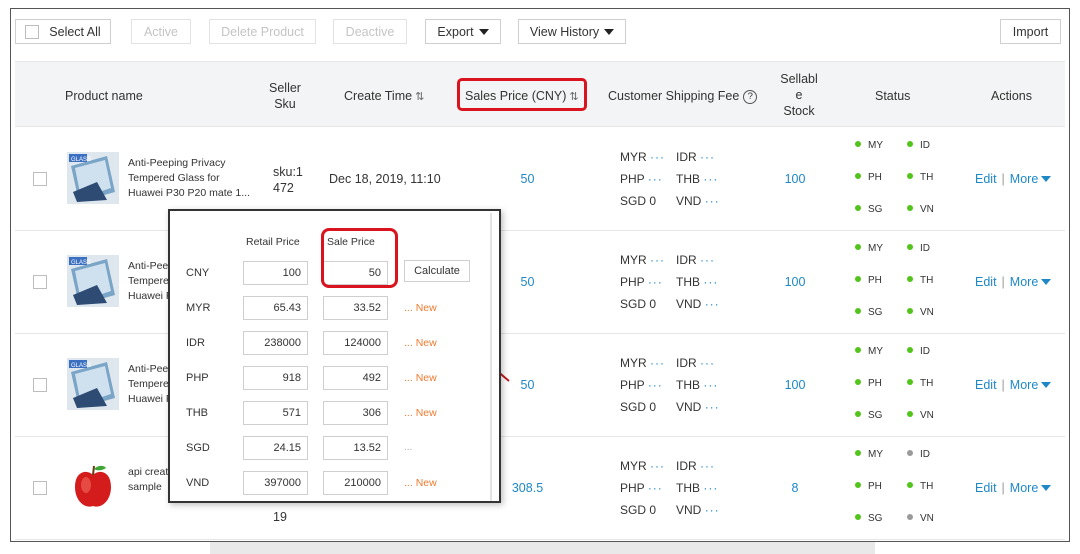 This screenshot has height=554, width=1080. What do you see at coordinates (527, 488) in the screenshot?
I see `sales-price-link: 308.5` at bounding box center [527, 488].